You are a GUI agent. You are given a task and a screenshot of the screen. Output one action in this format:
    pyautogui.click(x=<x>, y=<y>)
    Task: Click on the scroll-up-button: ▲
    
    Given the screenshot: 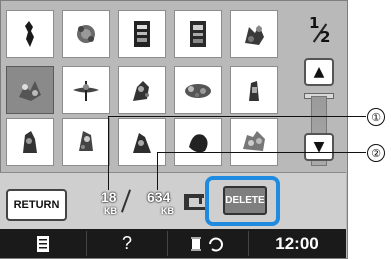 What is the action you would take?
    pyautogui.click(x=319, y=72)
    